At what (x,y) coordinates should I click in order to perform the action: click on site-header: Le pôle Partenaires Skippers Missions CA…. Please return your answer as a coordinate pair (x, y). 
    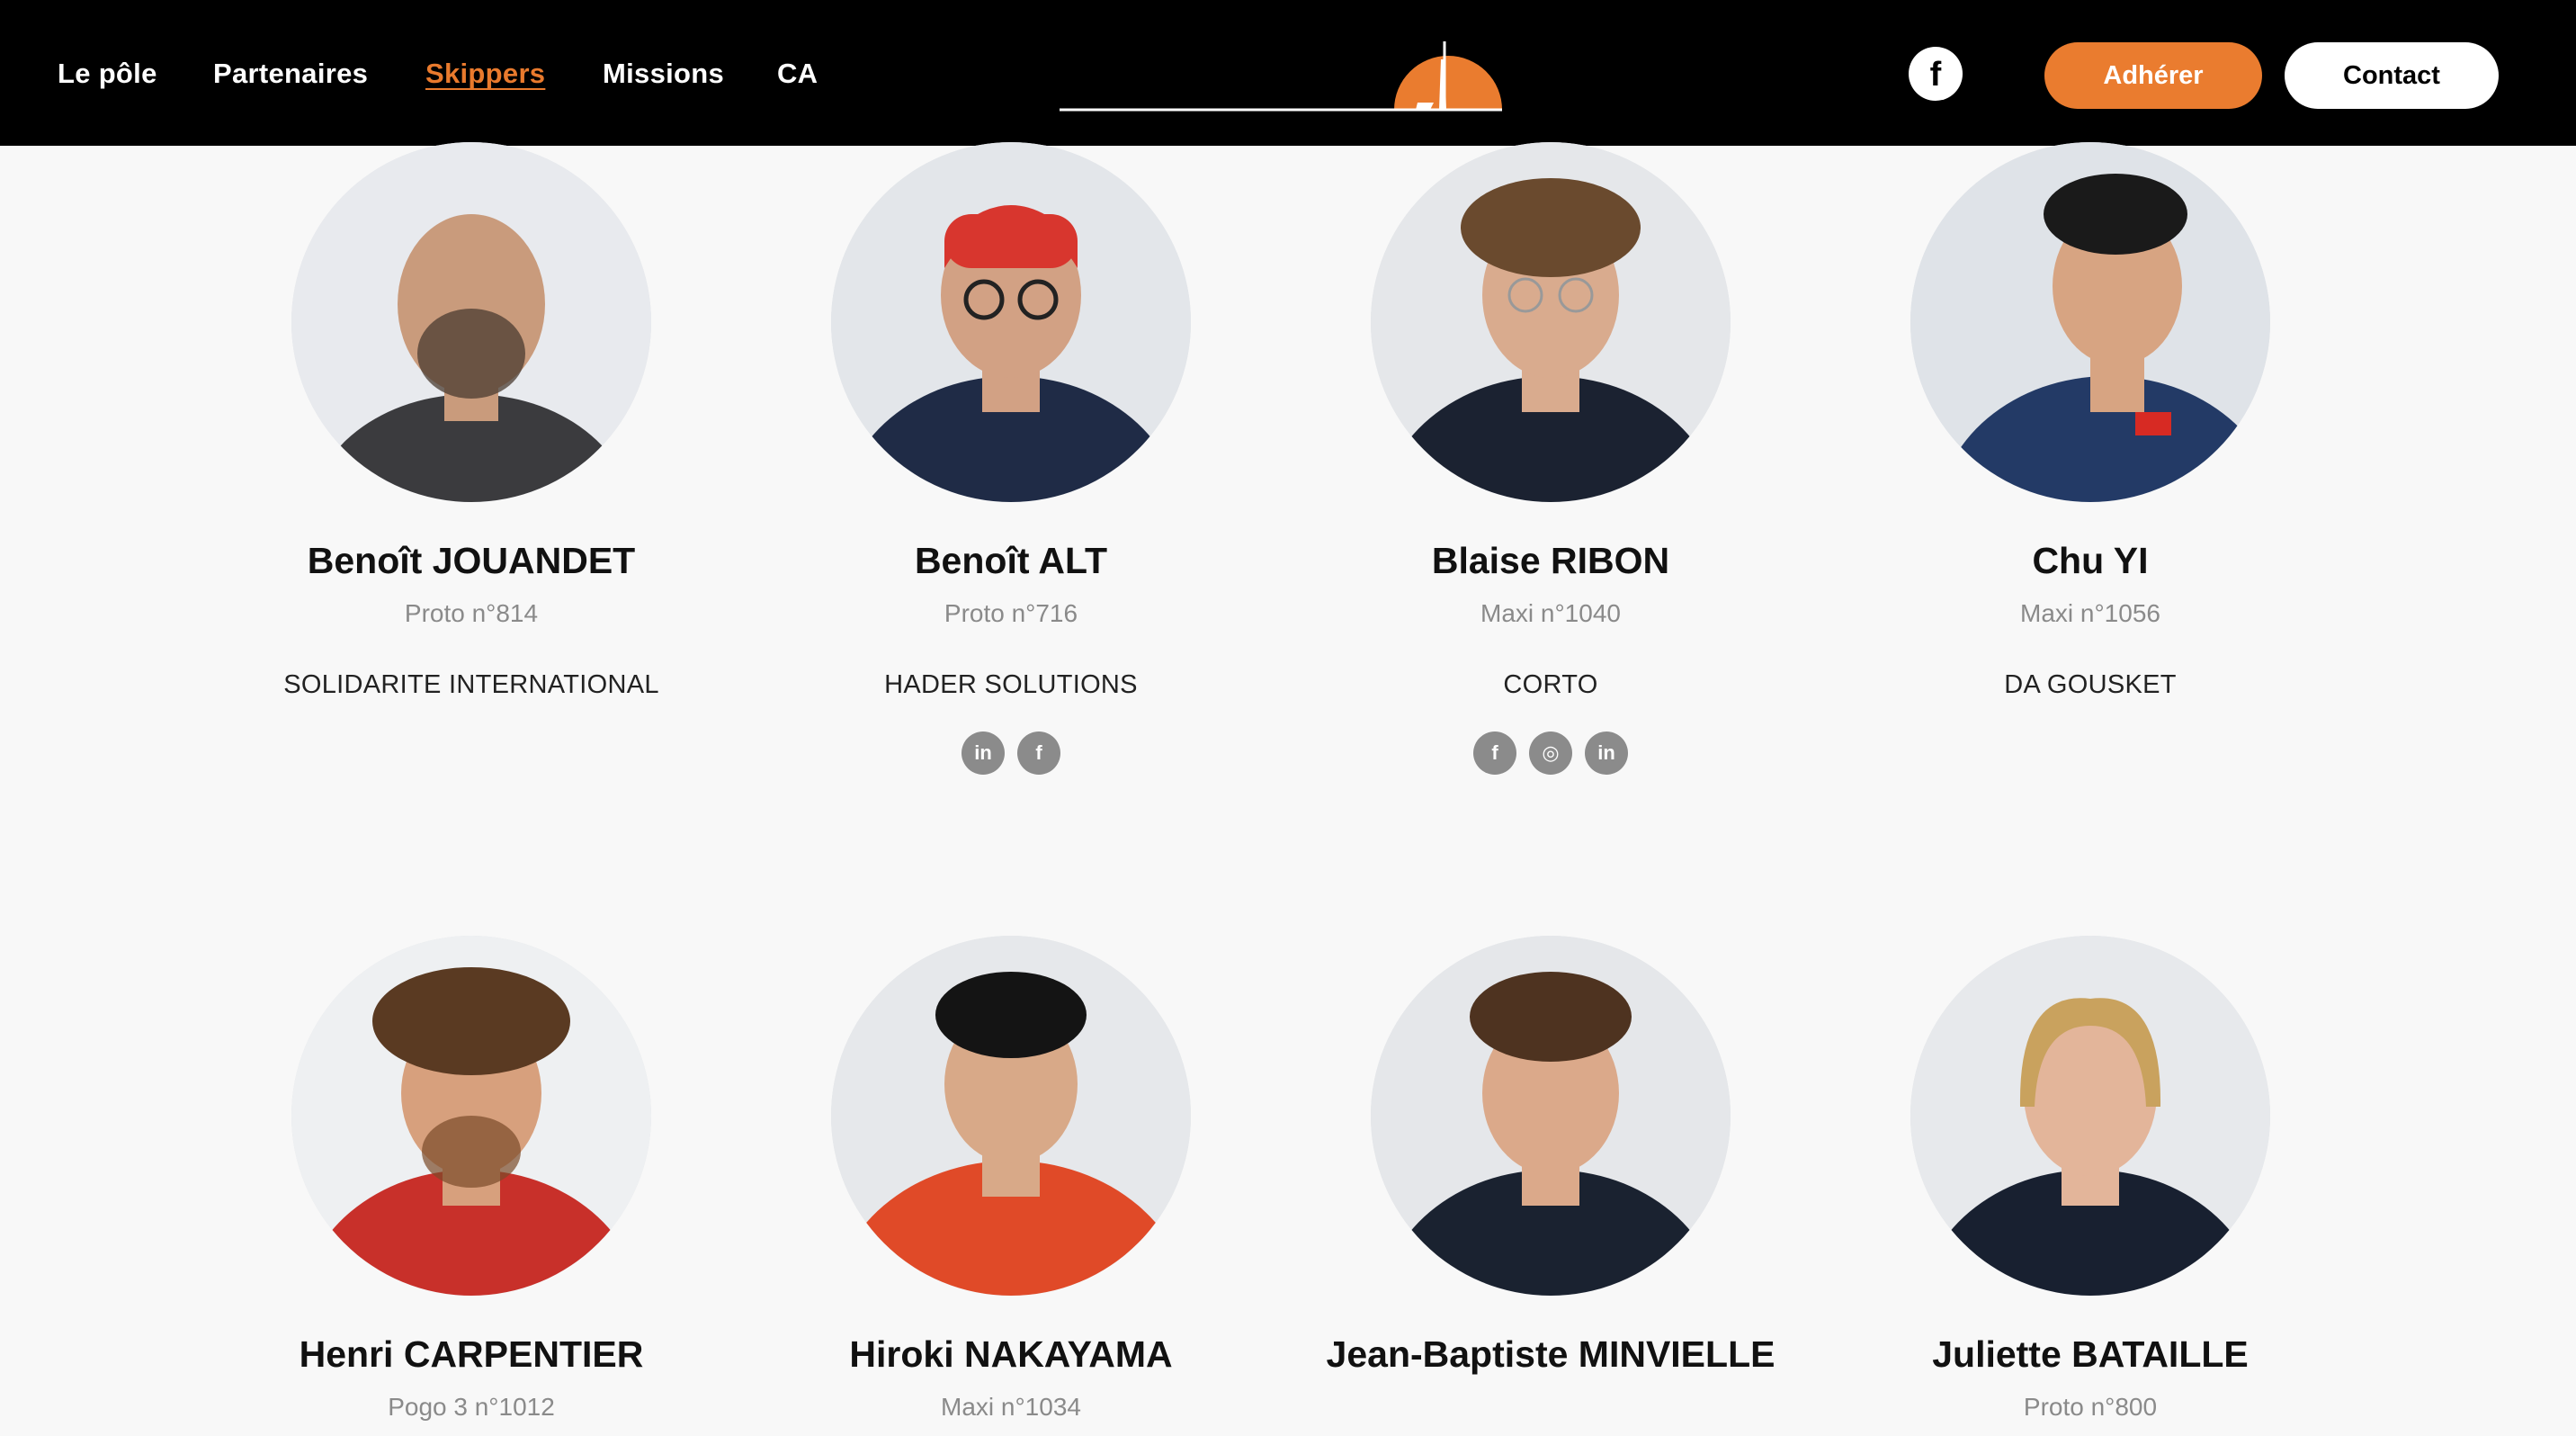
    Looking at the image, I should click on (1288, 73).